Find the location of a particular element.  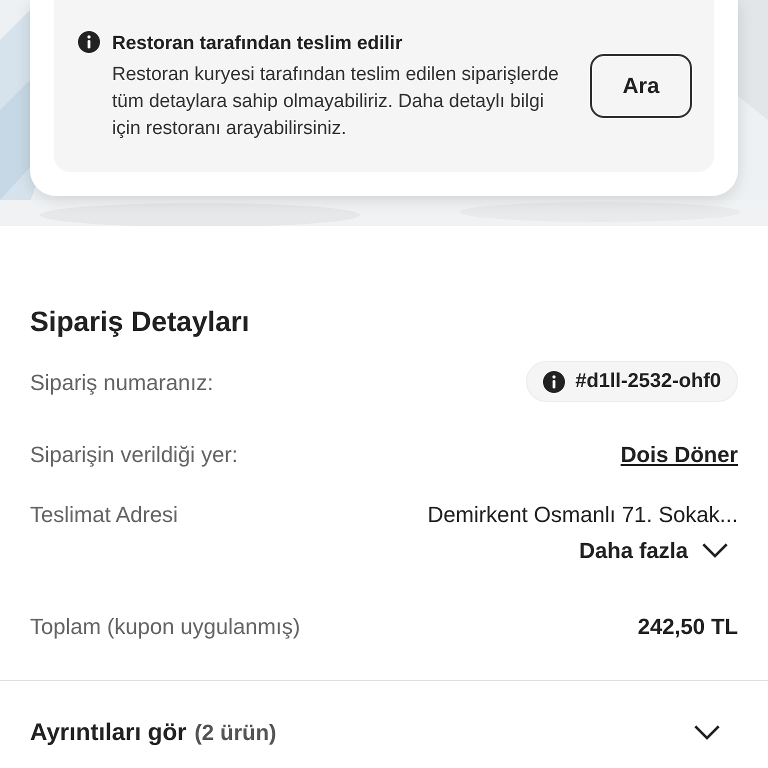

notice-title: Restoran tarafından teslim edilir is located at coordinates (258, 44).